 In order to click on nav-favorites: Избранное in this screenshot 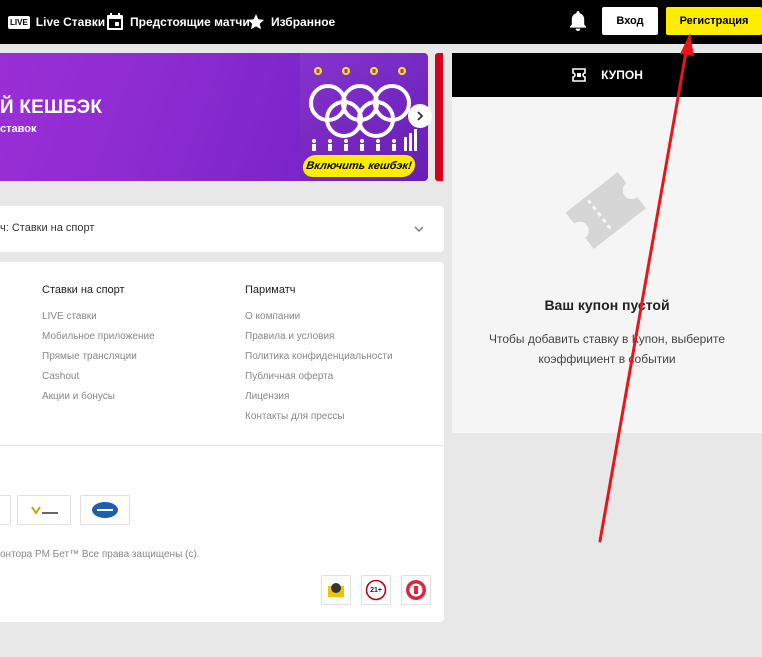, I will do `click(291, 22)`.